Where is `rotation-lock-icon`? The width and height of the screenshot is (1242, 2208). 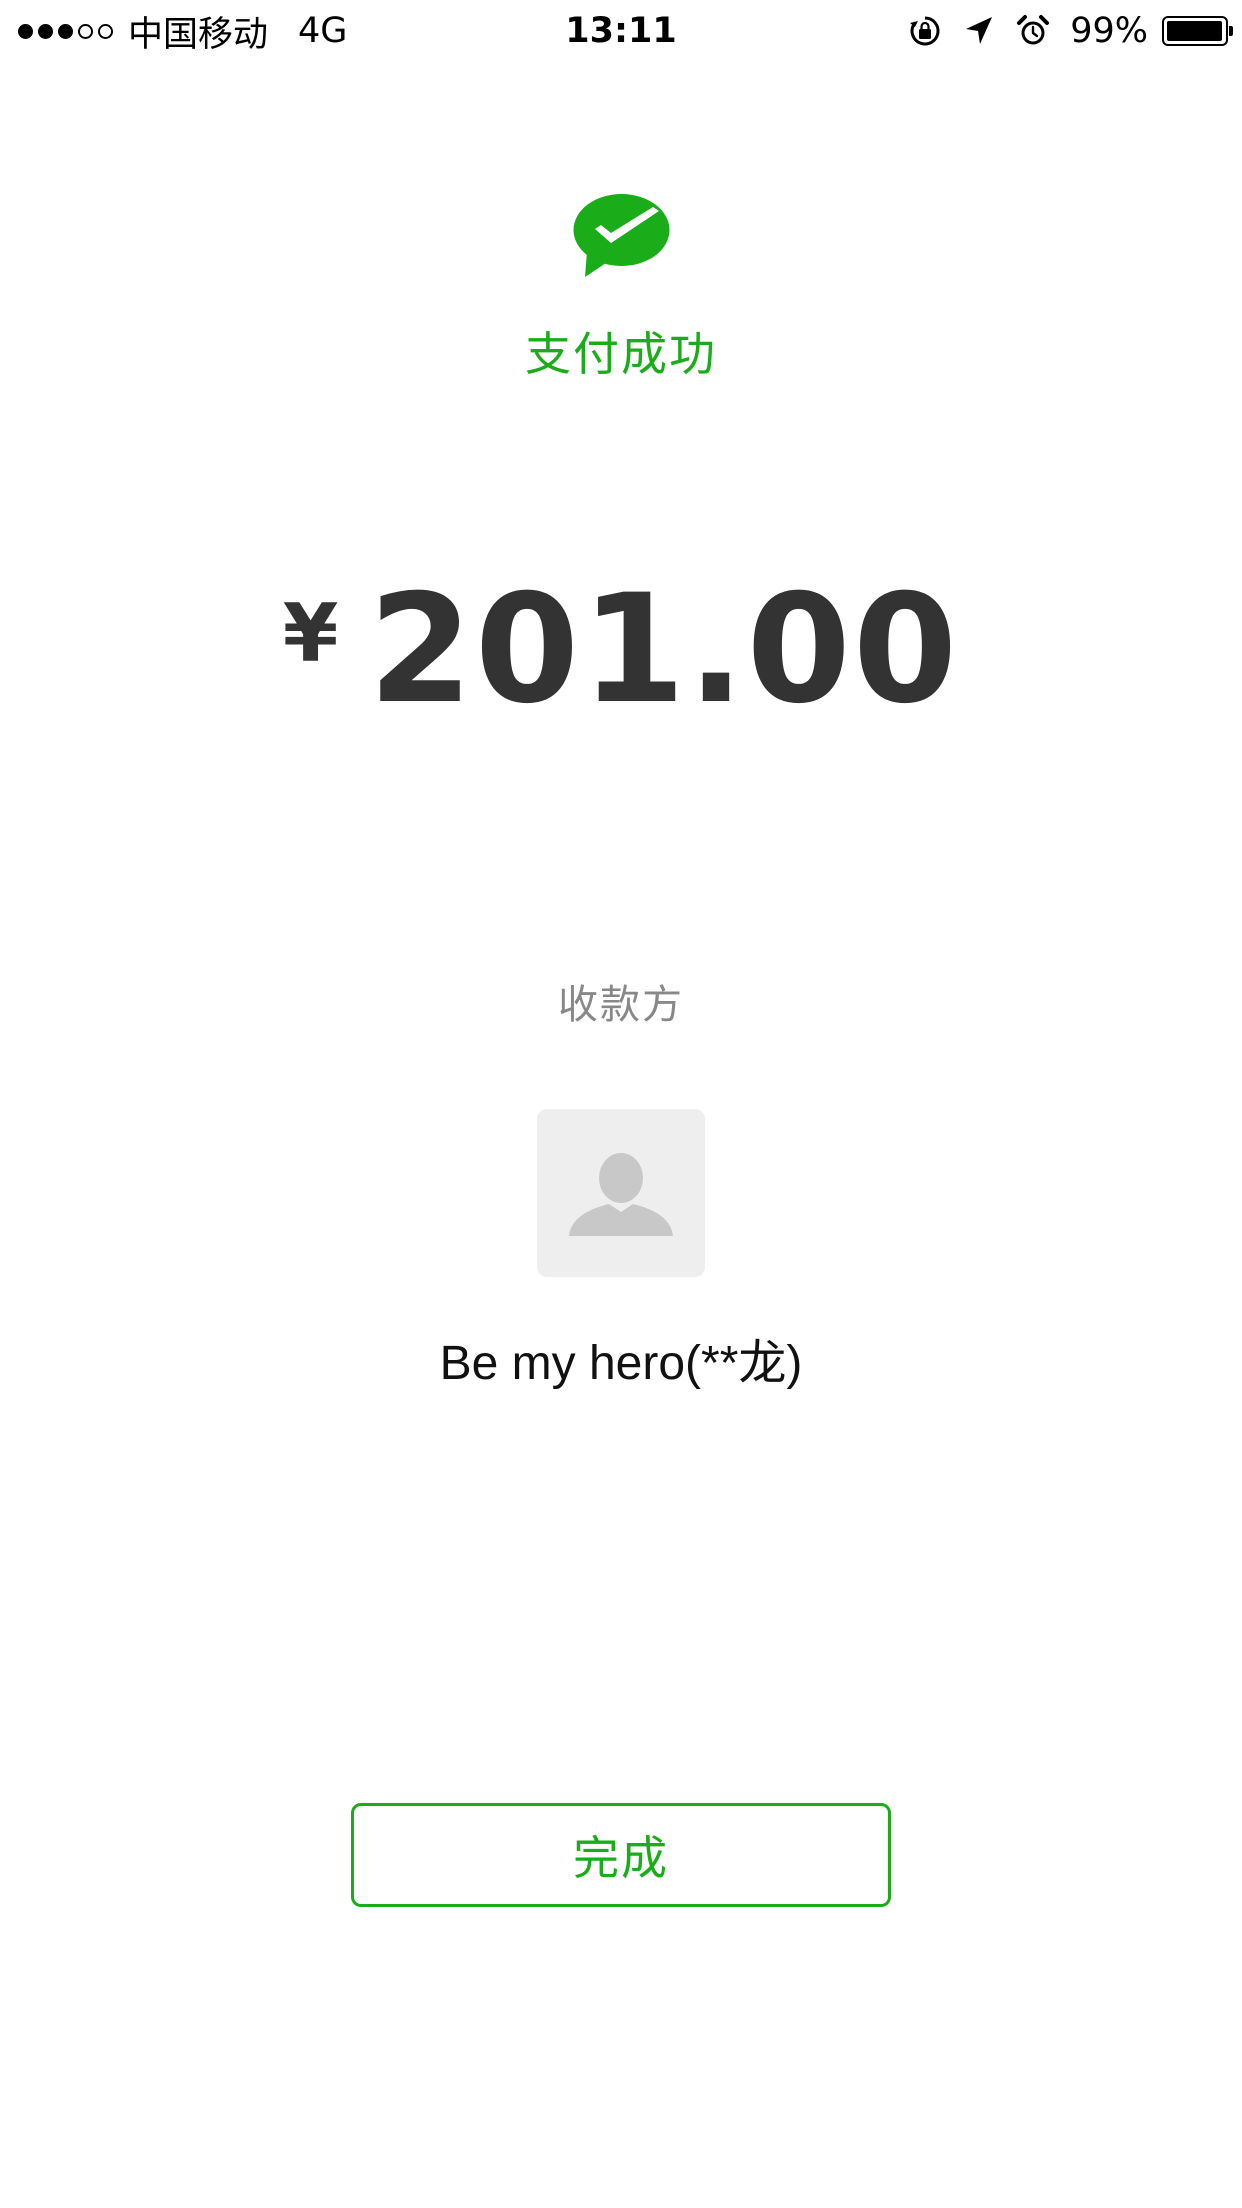
rotation-lock-icon is located at coordinates (925, 31).